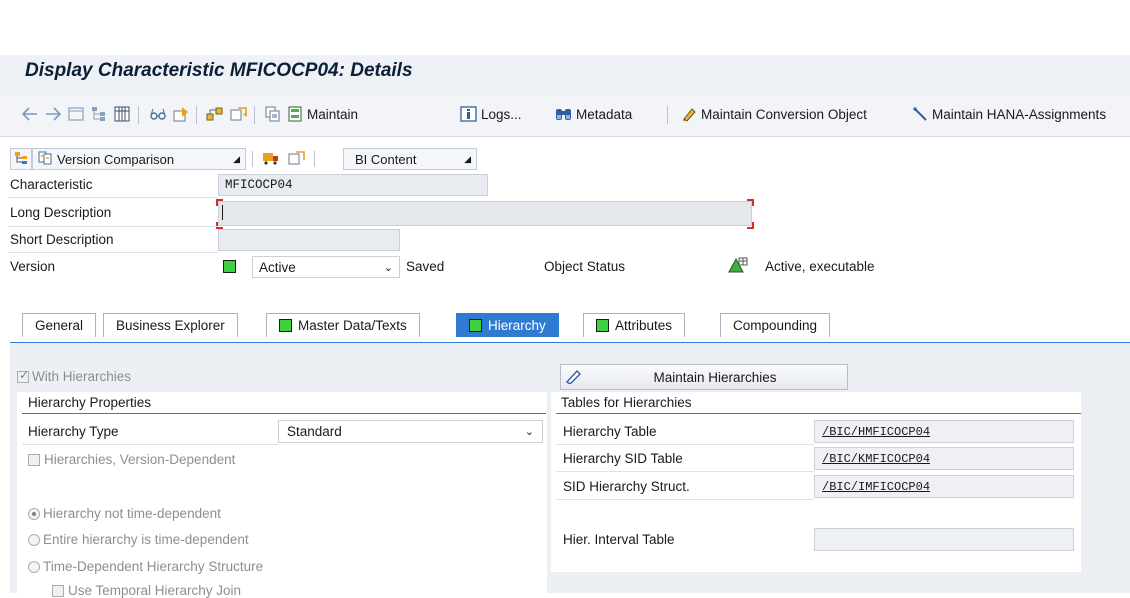 The height and width of the screenshot is (598, 1130). What do you see at coordinates (74, 376) in the screenshot?
I see `with-hierarchies-checkbox: ✓ With Hierarchies` at bounding box center [74, 376].